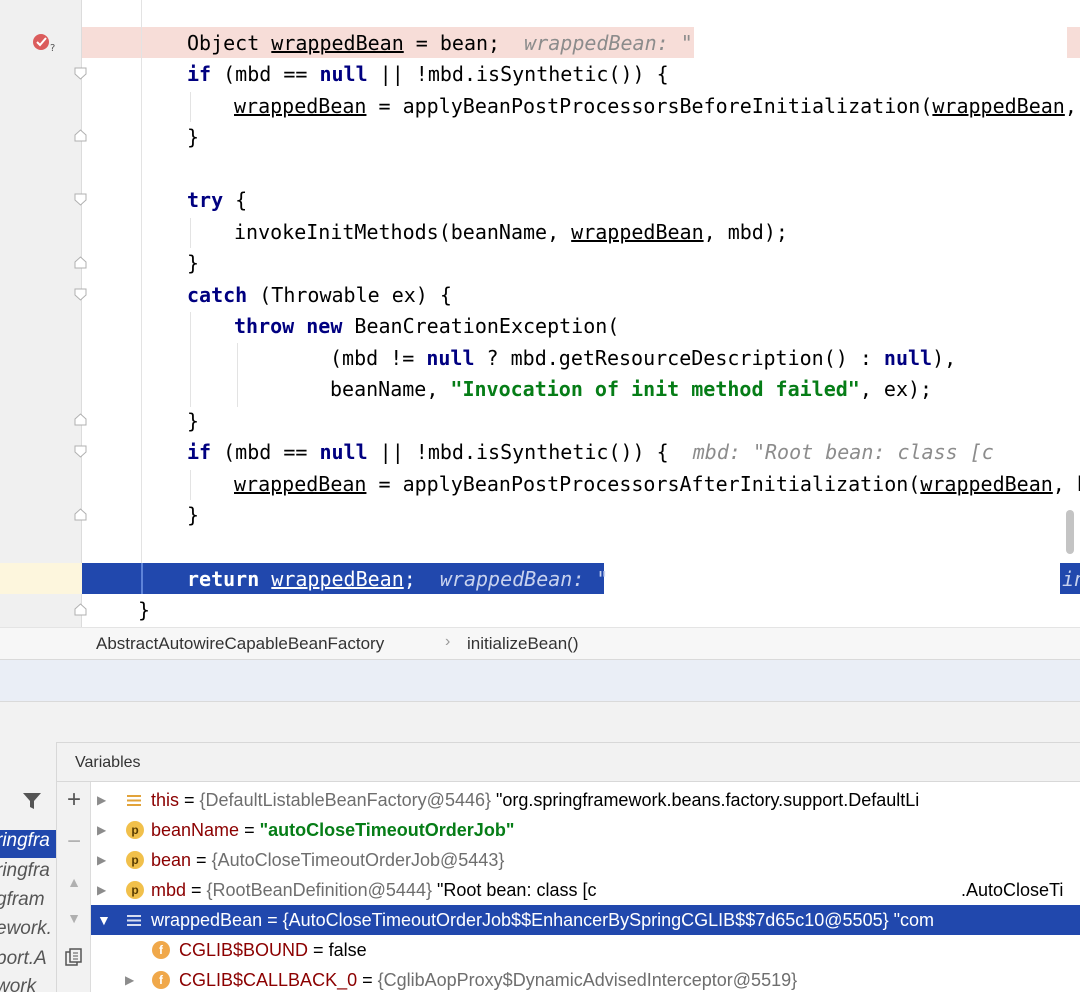 Image resolution: width=1080 pixels, height=992 pixels. I want to click on copy-icon, so click(74, 959).